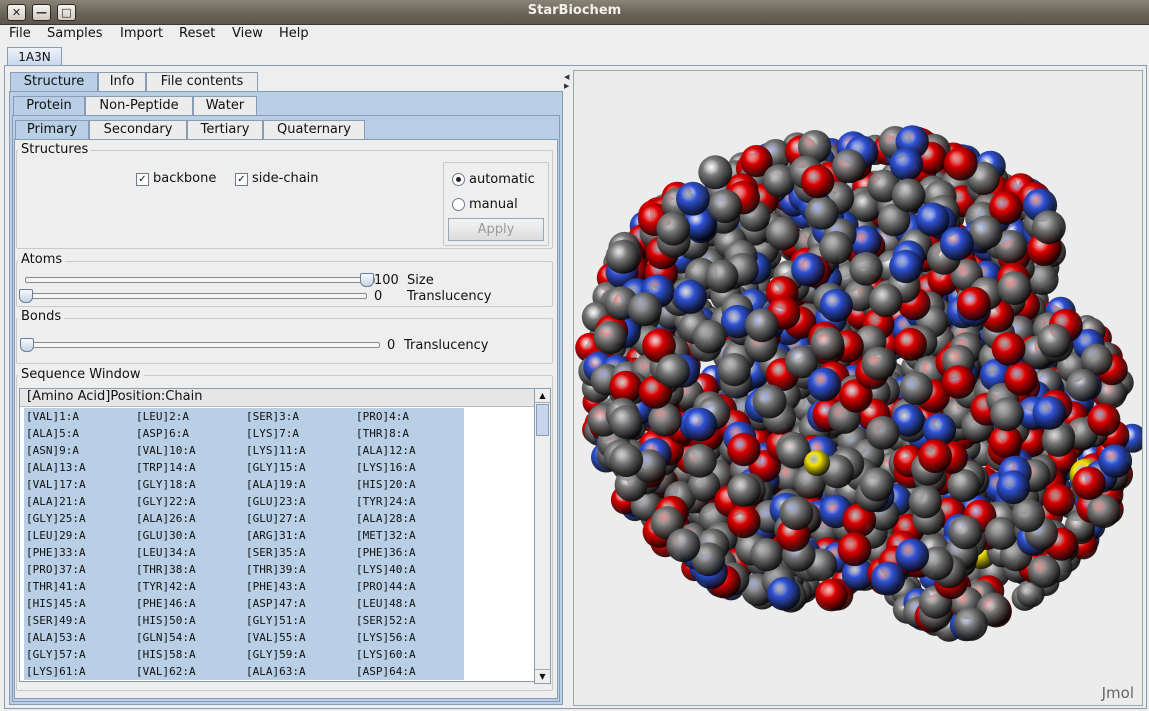  Describe the element at coordinates (276, 654) in the screenshot. I see `residue-cell: [GLY]59:A` at that location.